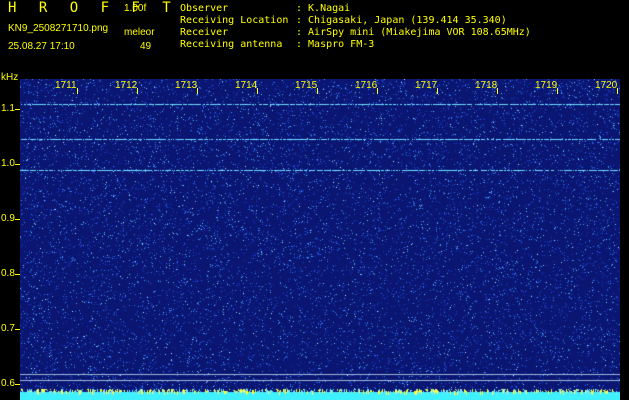 Image resolution: width=629 pixels, height=400 pixels. What do you see at coordinates (426, 85) in the screenshot?
I see `x-tick-label: 1717` at bounding box center [426, 85].